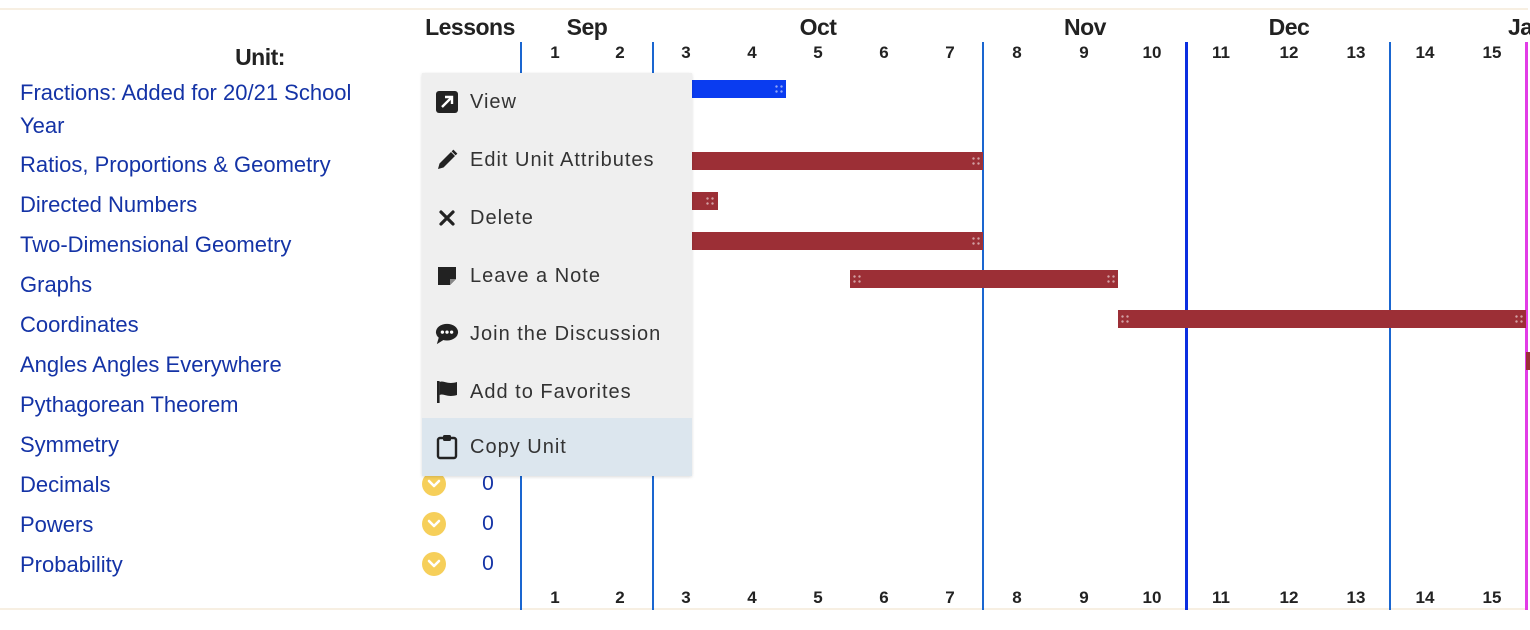 Image resolution: width=1530 pixels, height=630 pixels. What do you see at coordinates (704, 201) in the screenshot?
I see `unit-bar-directed-numbers` at bounding box center [704, 201].